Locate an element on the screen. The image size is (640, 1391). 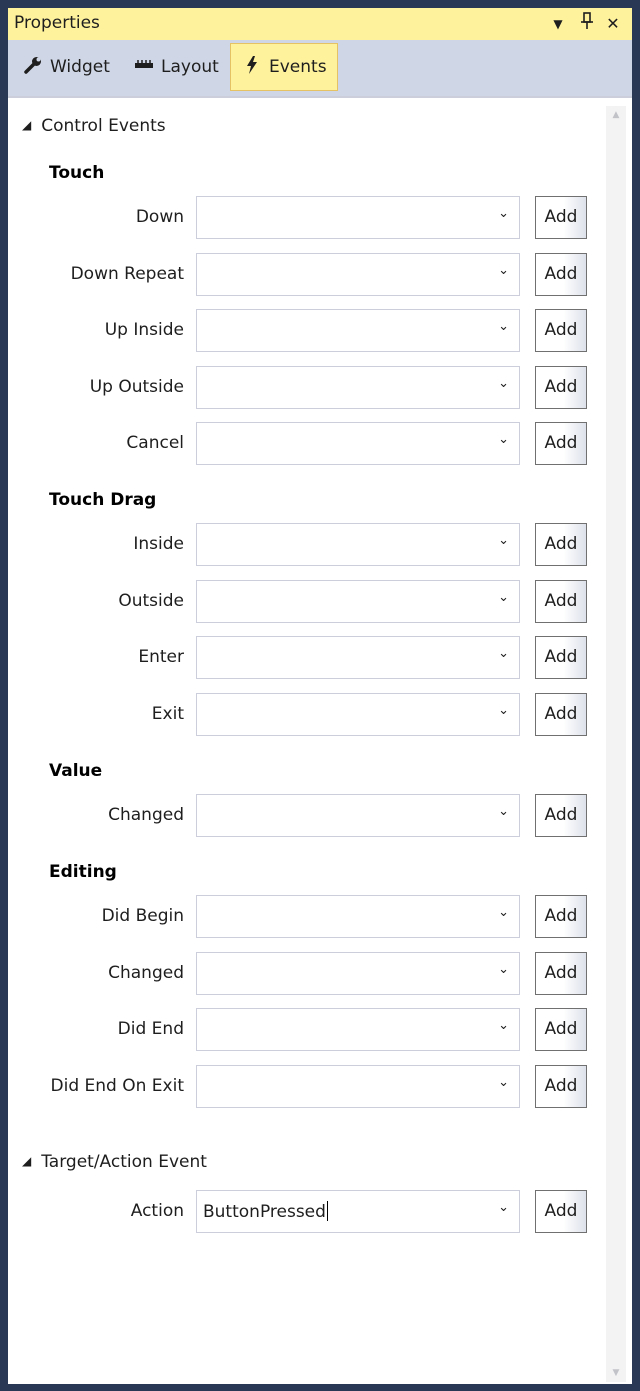
control-events-header: ◢ Control Events is located at coordinates (94, 126).